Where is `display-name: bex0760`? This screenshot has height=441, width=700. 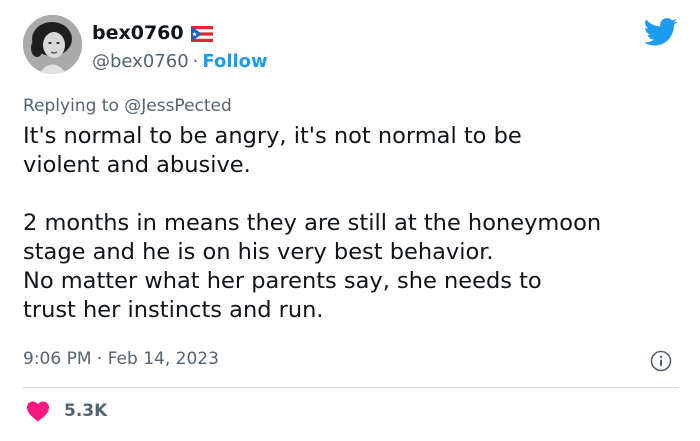
display-name: bex0760 is located at coordinates (152, 33).